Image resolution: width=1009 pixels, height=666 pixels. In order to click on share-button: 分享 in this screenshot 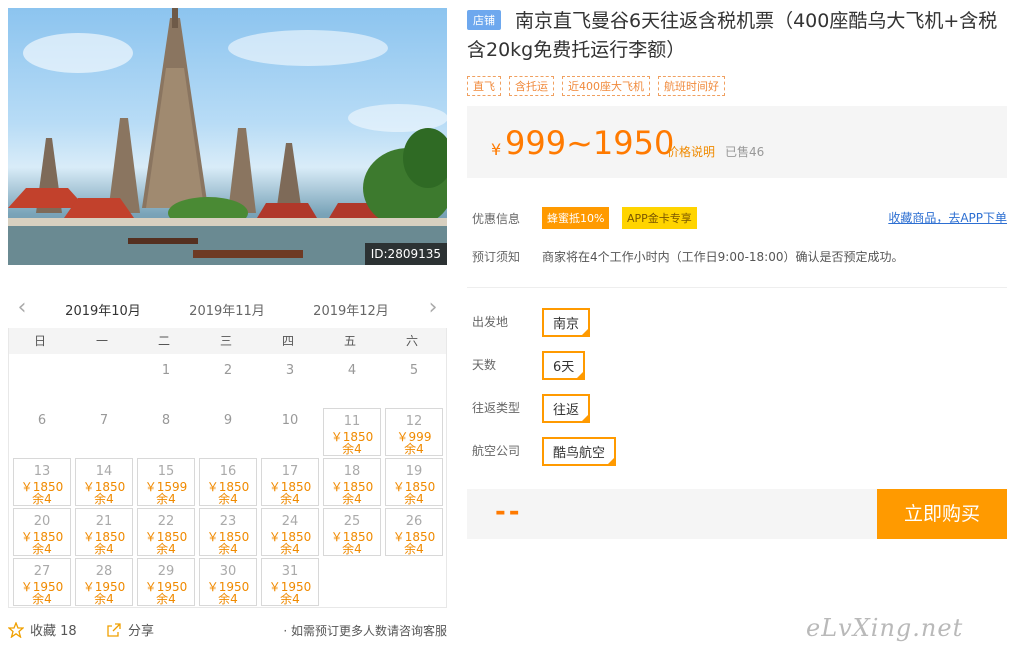, I will do `click(130, 629)`.